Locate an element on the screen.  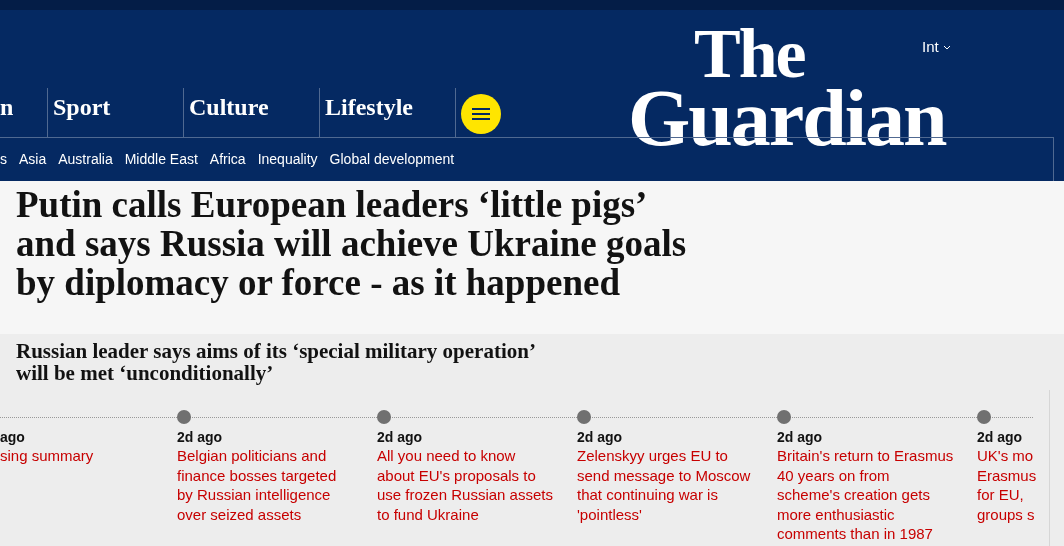
article-standfirst: Russian leader says aims of its ‘special military operation’ will be met ‘unconditionally’ is located at coordinates (276, 362).